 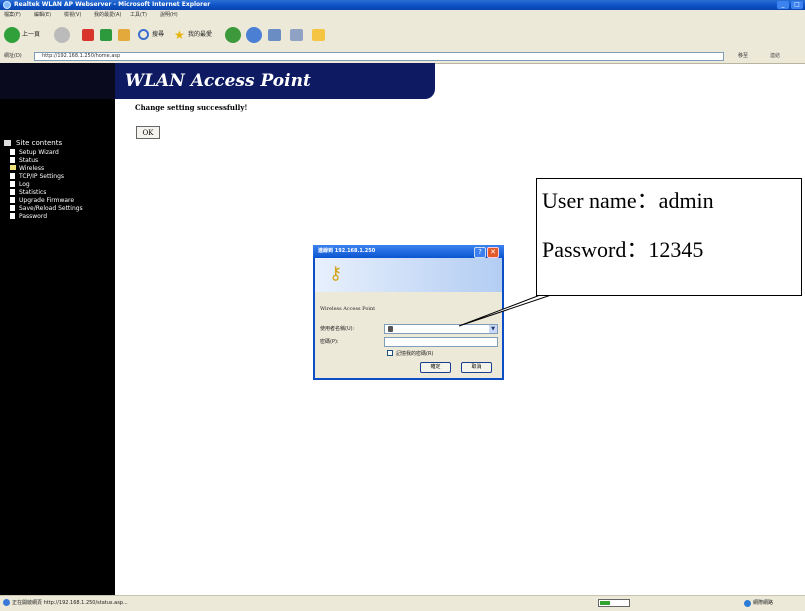 I want to click on callout-pointer, so click(x=509, y=309).